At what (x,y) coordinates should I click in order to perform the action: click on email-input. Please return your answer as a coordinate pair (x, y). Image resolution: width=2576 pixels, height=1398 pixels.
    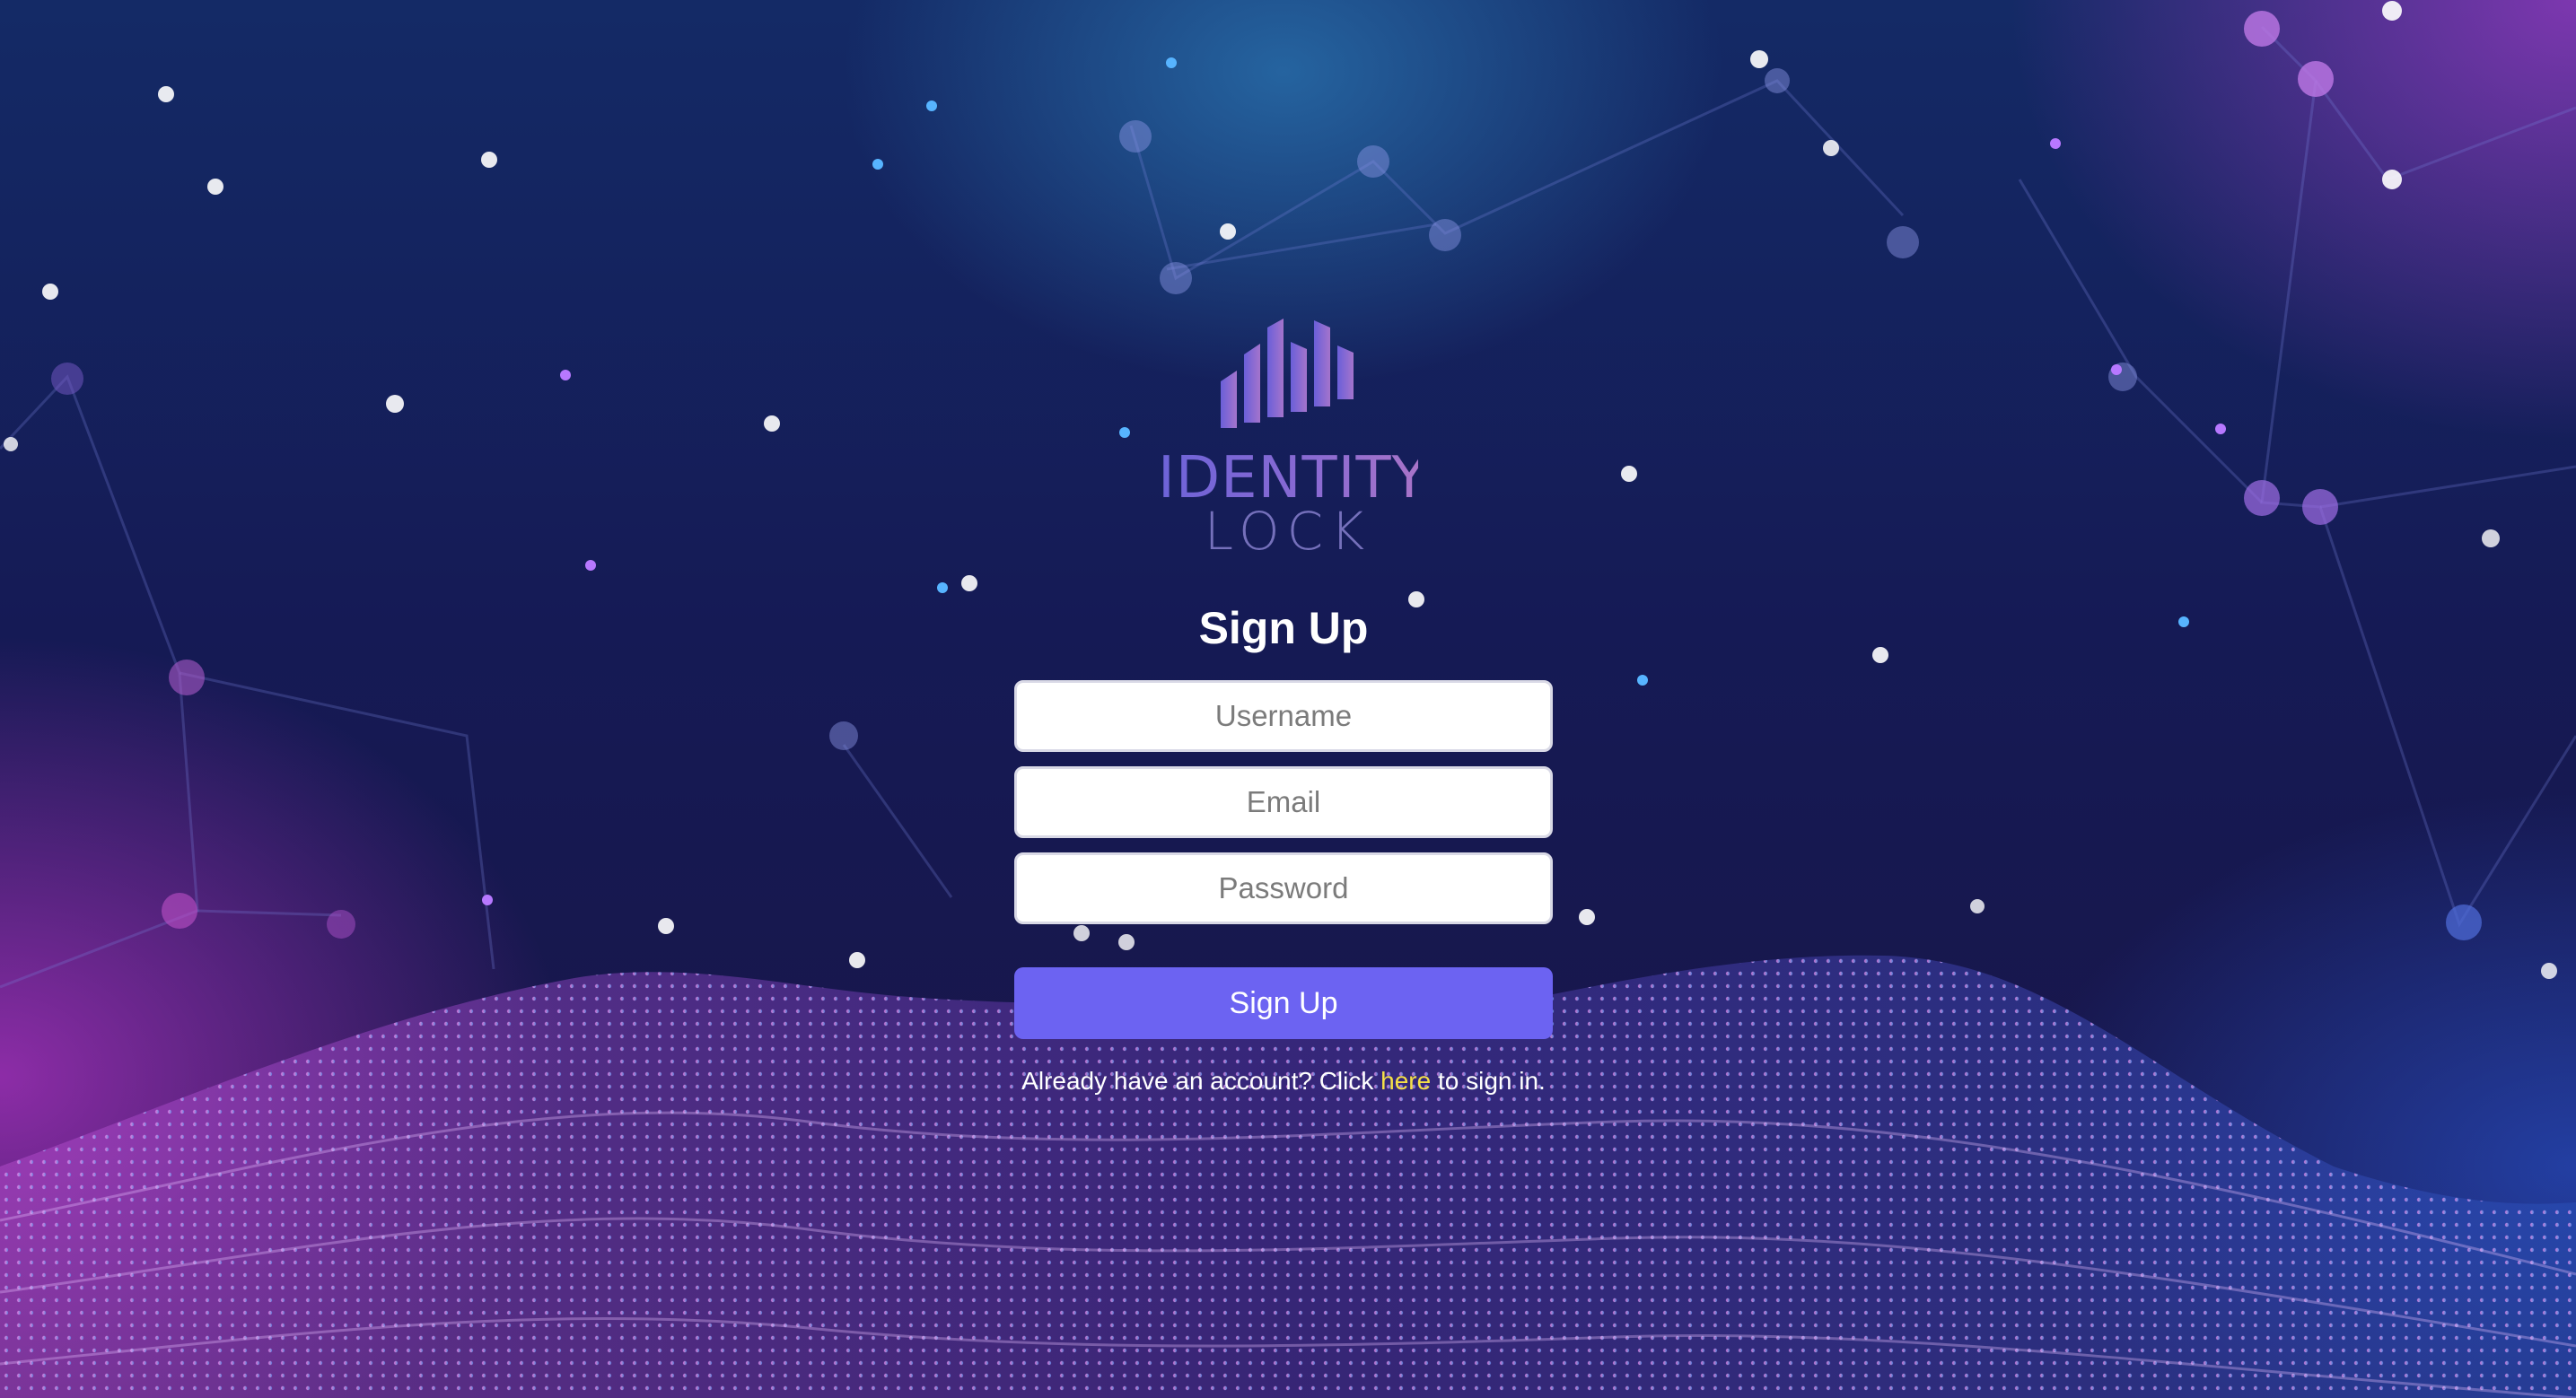
    Looking at the image, I should click on (1283, 802).